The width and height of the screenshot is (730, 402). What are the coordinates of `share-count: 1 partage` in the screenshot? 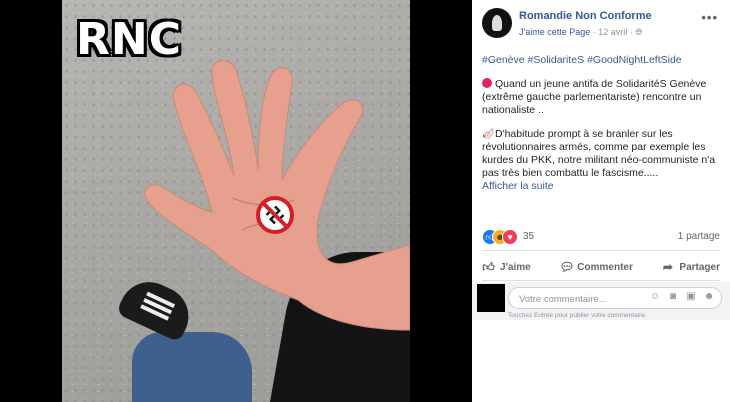 It's located at (699, 236).